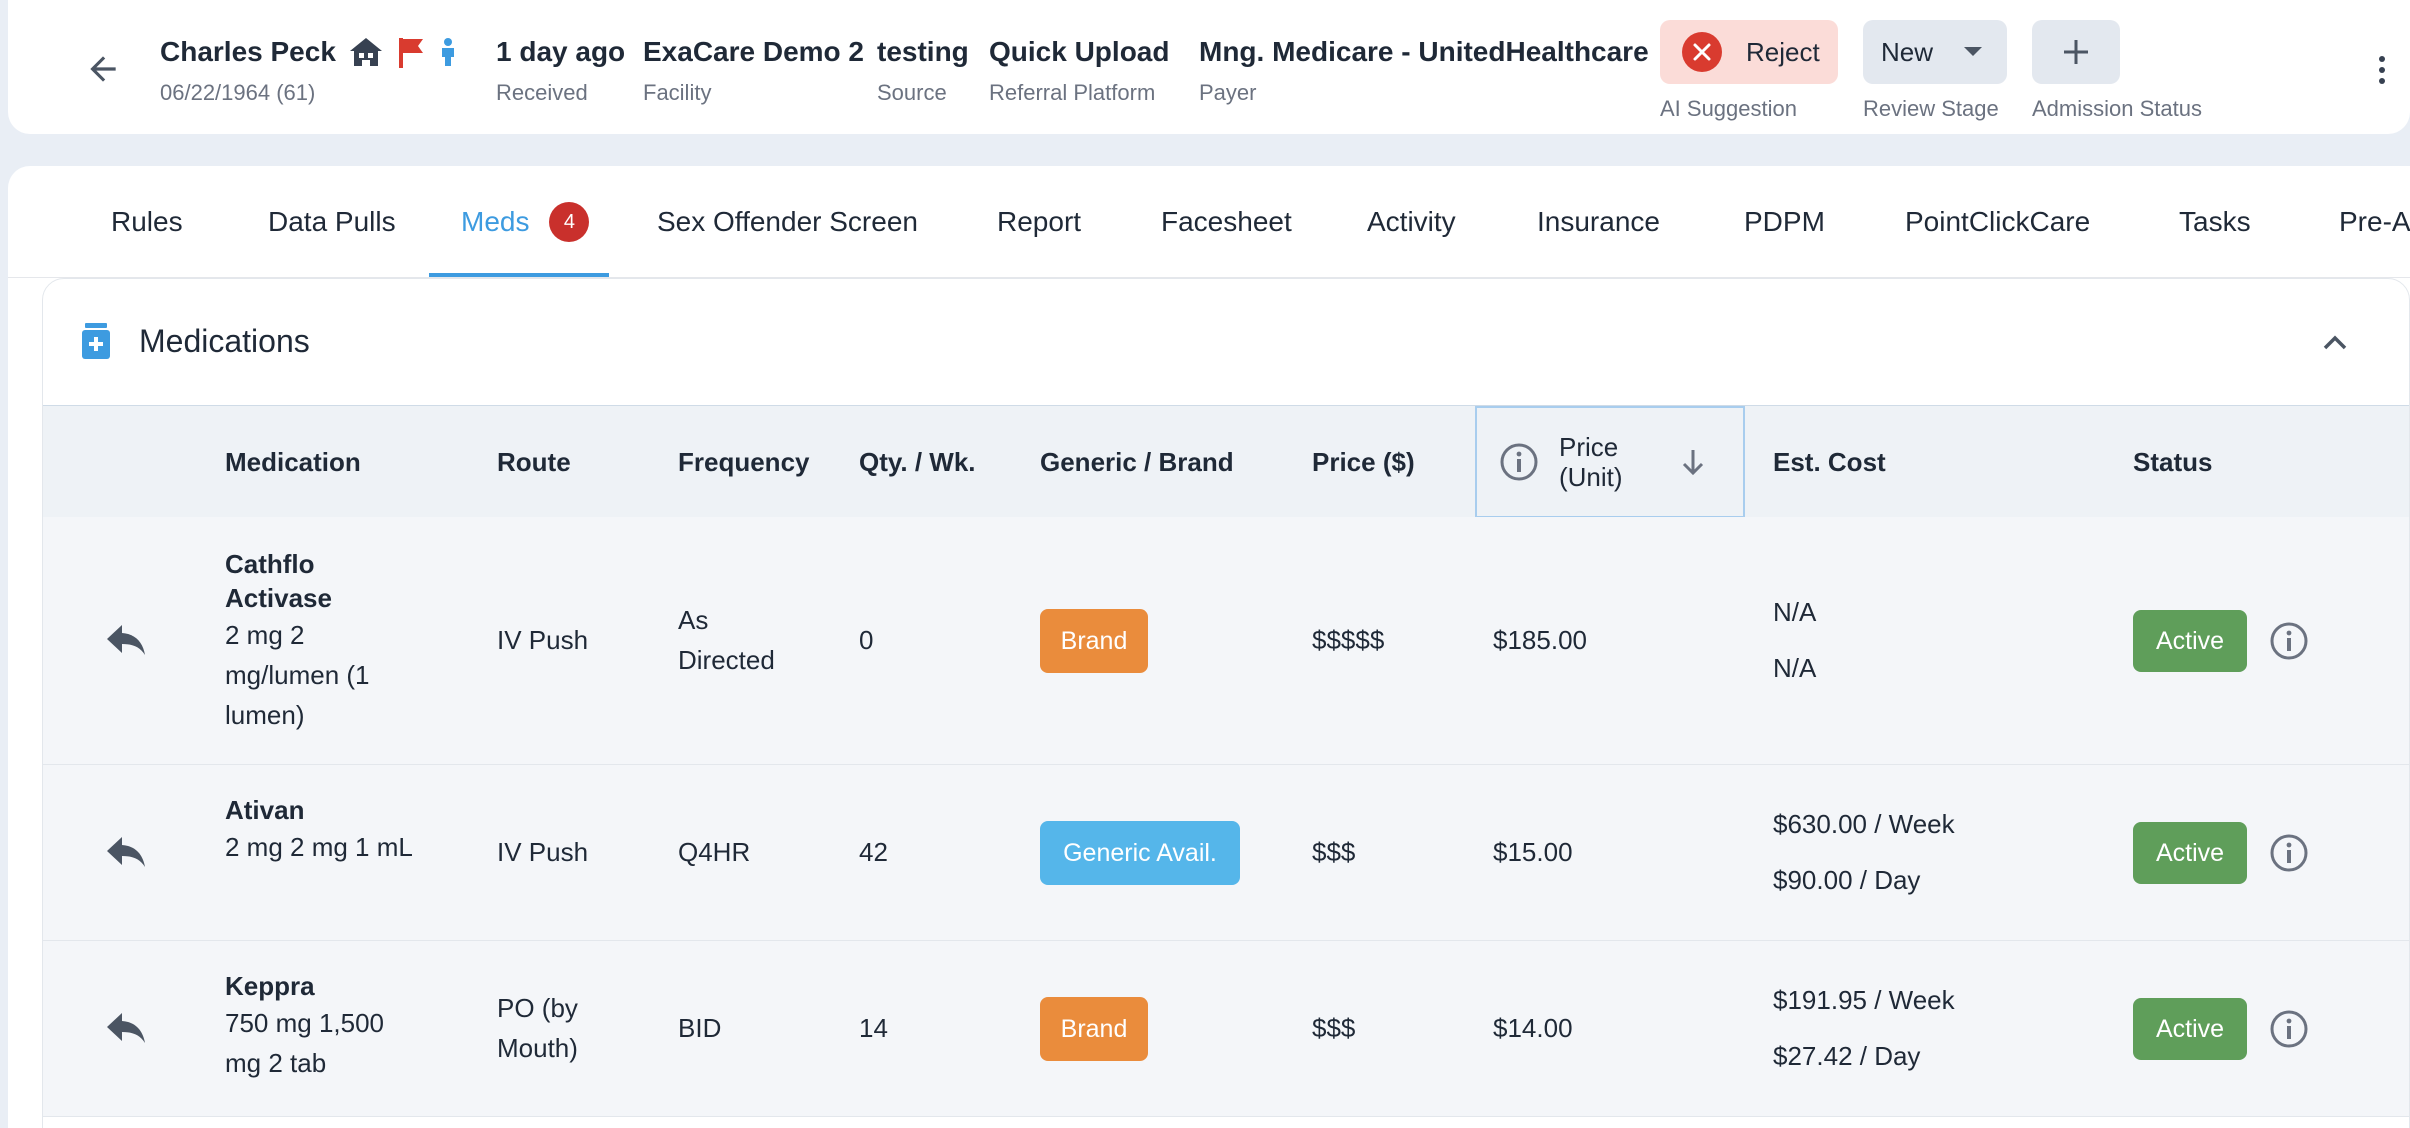  What do you see at coordinates (744, 462) in the screenshot?
I see `column-frequency: Frequency` at bounding box center [744, 462].